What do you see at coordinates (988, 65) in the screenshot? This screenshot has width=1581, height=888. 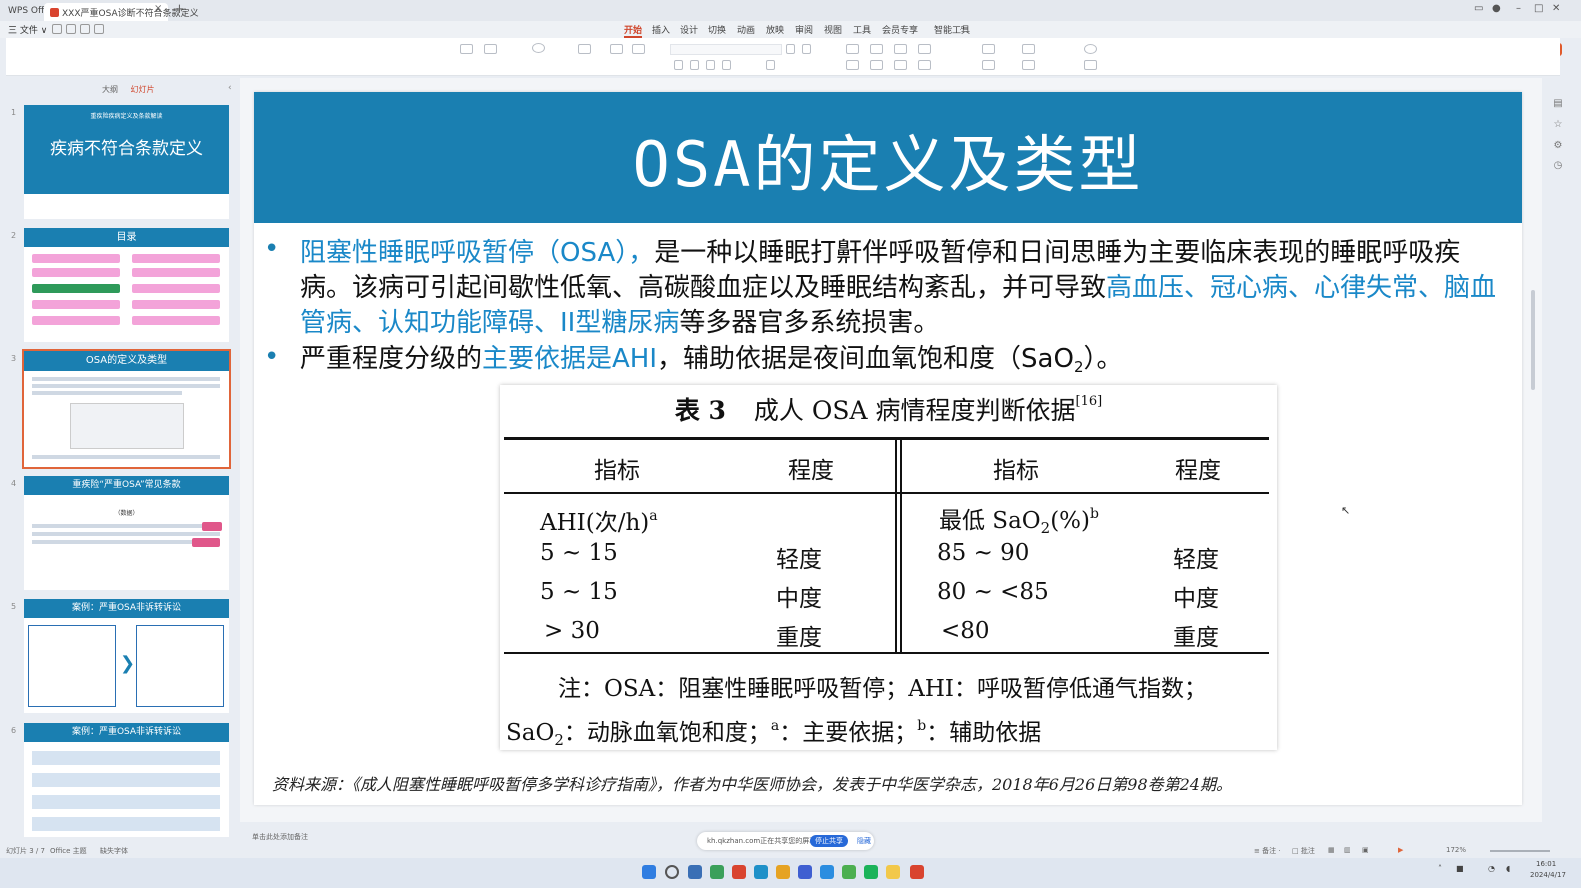 I see `textbox-icon` at bounding box center [988, 65].